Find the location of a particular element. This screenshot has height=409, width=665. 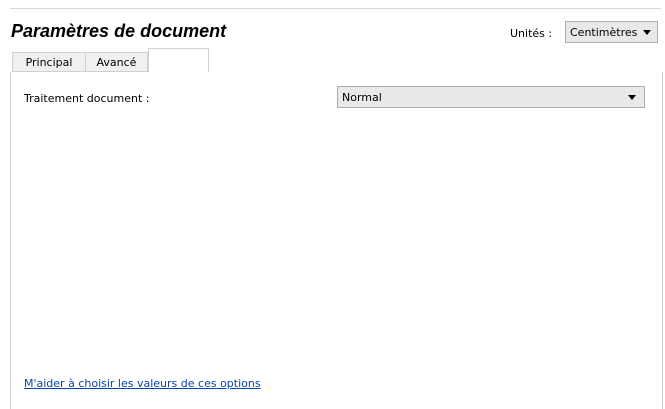

units-select: Centimètres is located at coordinates (611, 32).